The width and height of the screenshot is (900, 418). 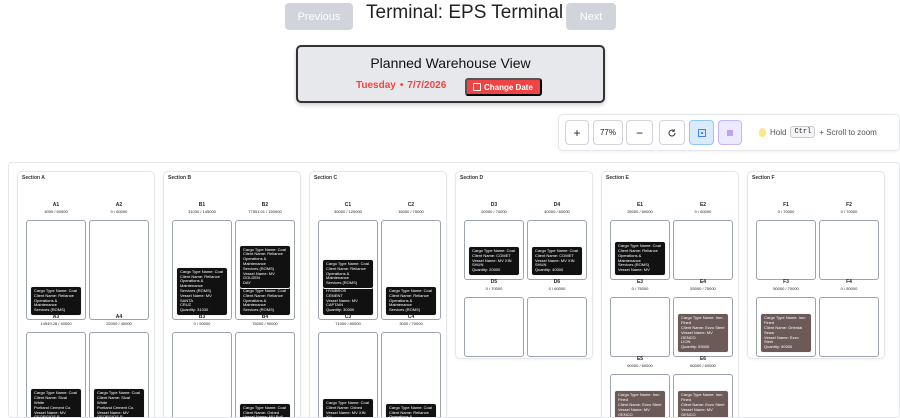 I want to click on bay-capacity: 40000 / 60000, so click(x=557, y=211).